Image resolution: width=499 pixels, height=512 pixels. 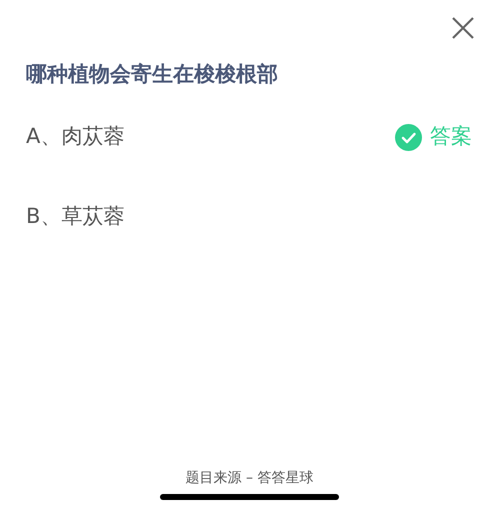 What do you see at coordinates (451, 136) in the screenshot?
I see `answer-label: 答案` at bounding box center [451, 136].